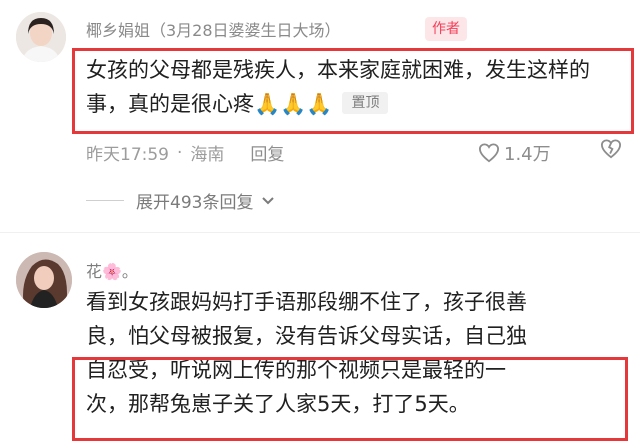  I want to click on comment-time: 昨天17:59, so click(127, 155).